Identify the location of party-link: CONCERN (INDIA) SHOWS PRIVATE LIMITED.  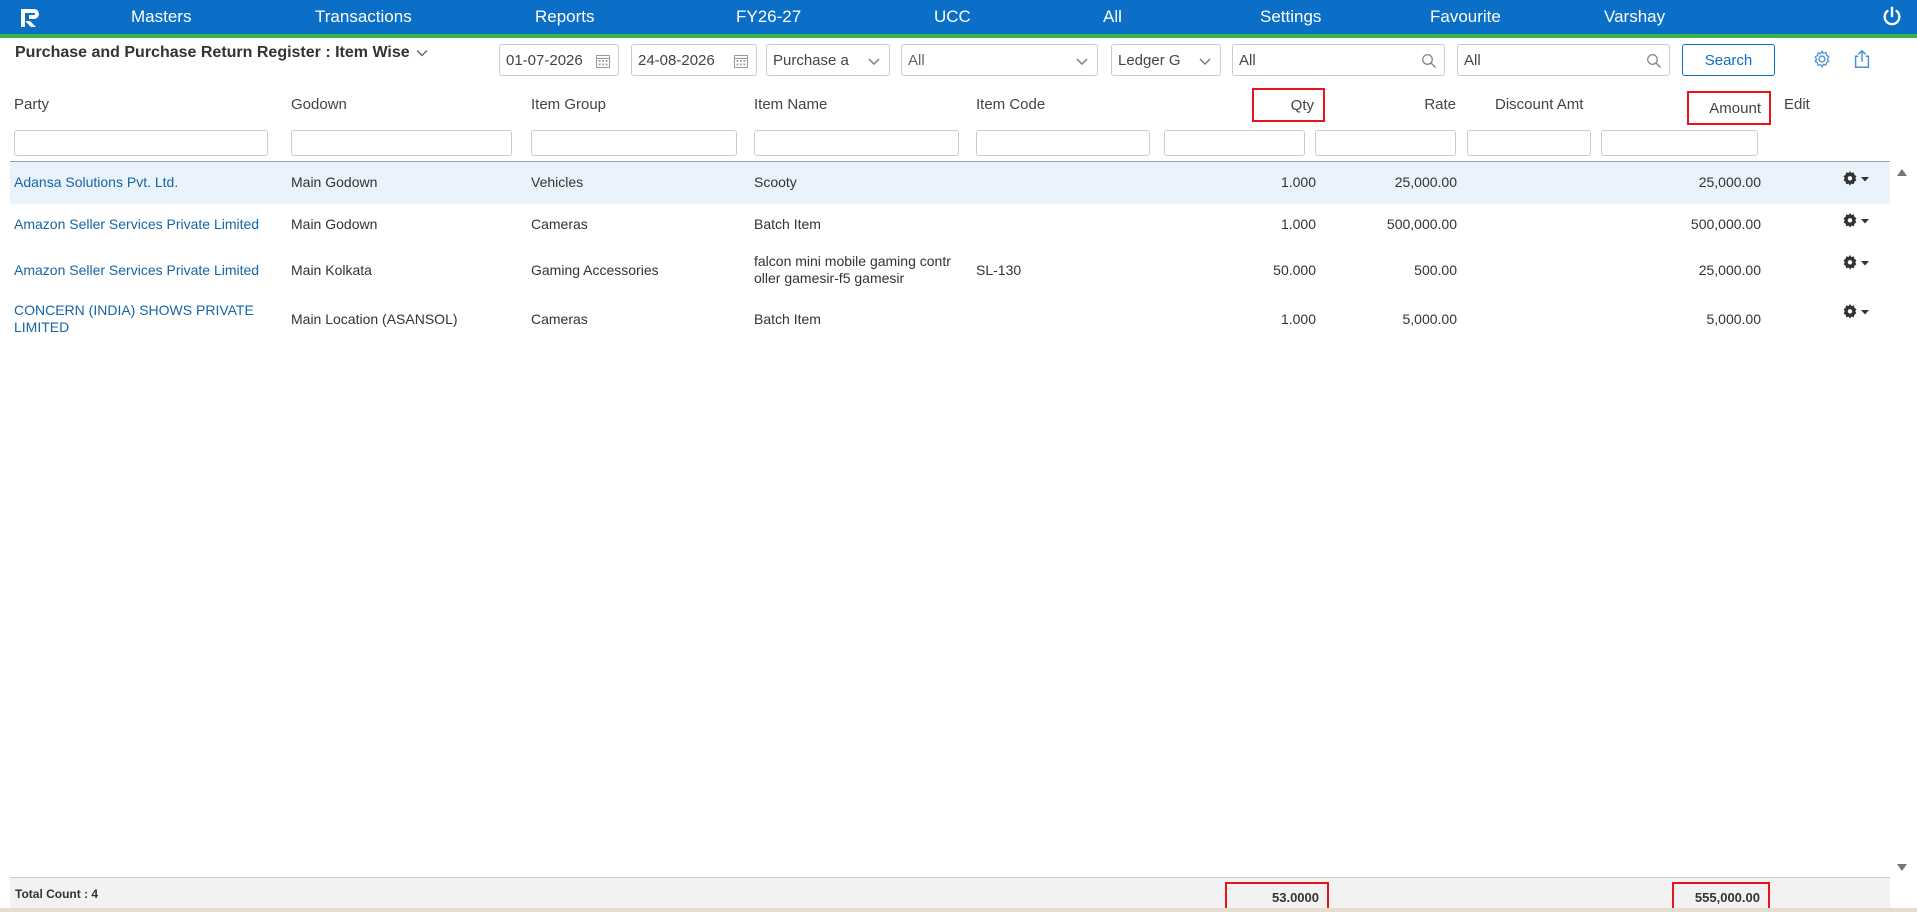
(144, 319).